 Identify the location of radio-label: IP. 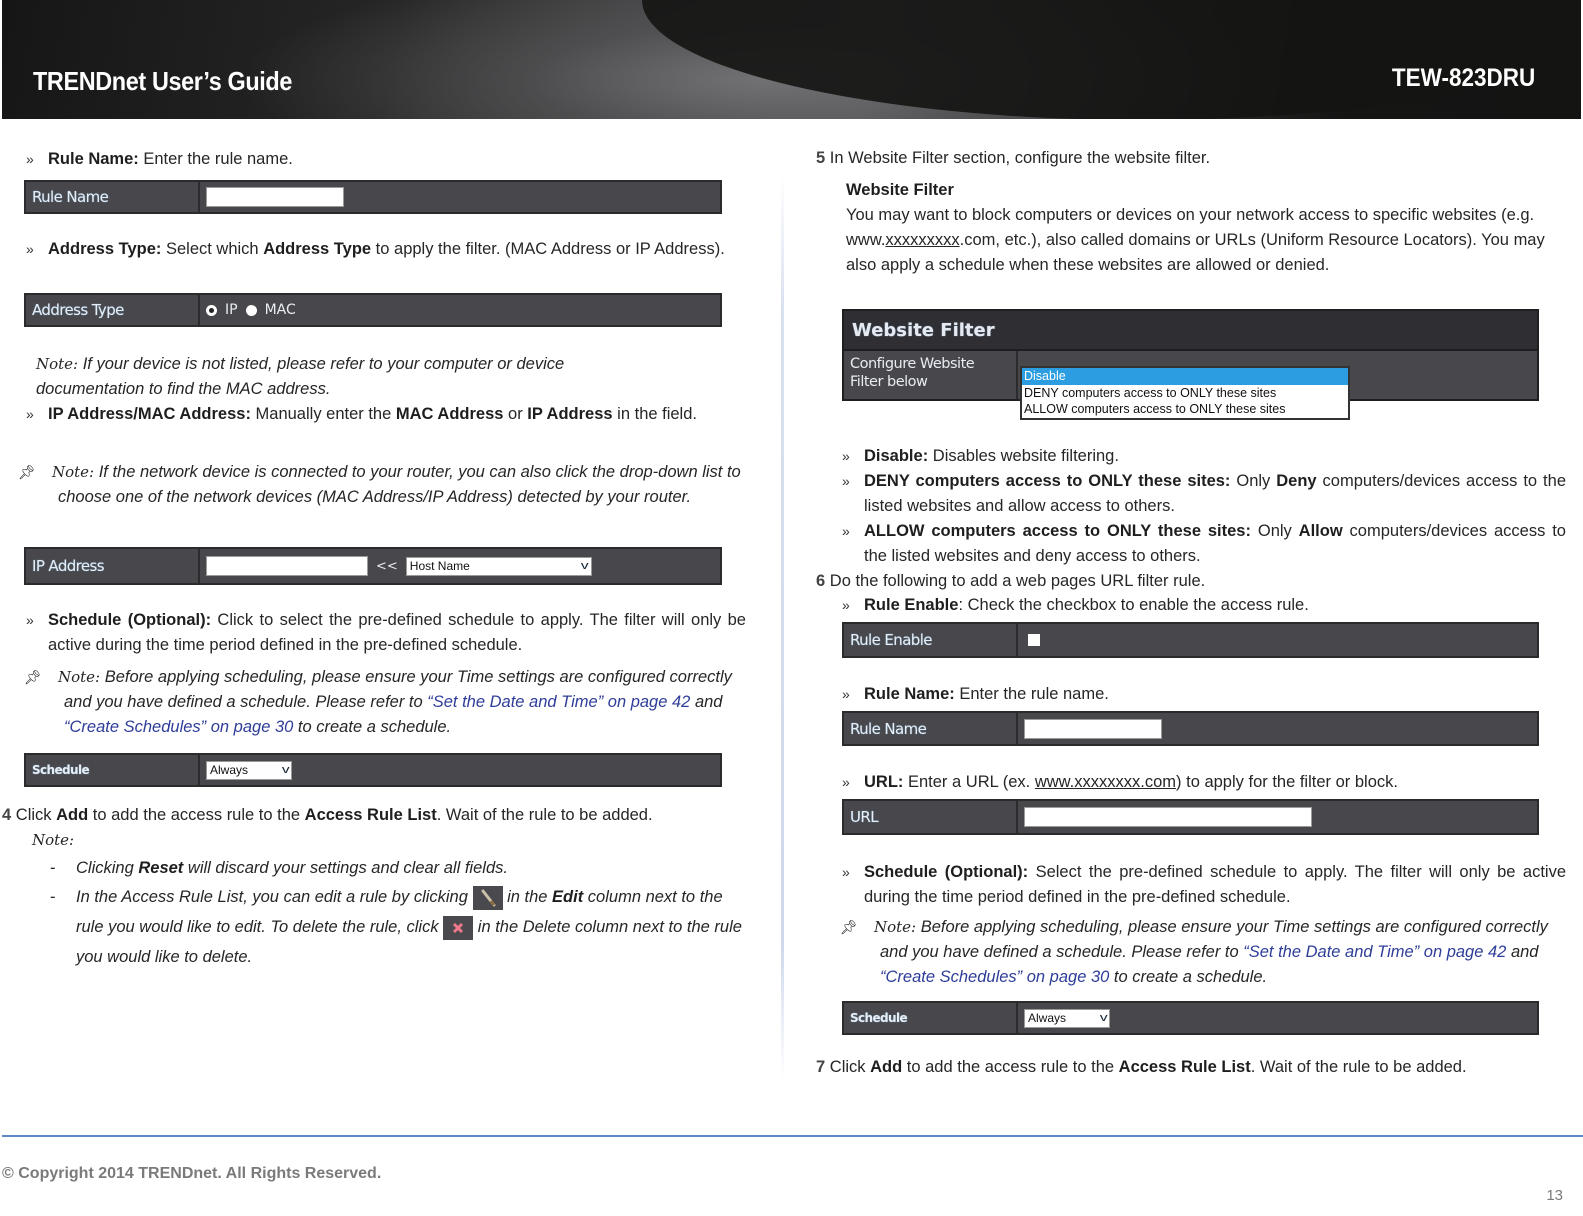
(231, 310).